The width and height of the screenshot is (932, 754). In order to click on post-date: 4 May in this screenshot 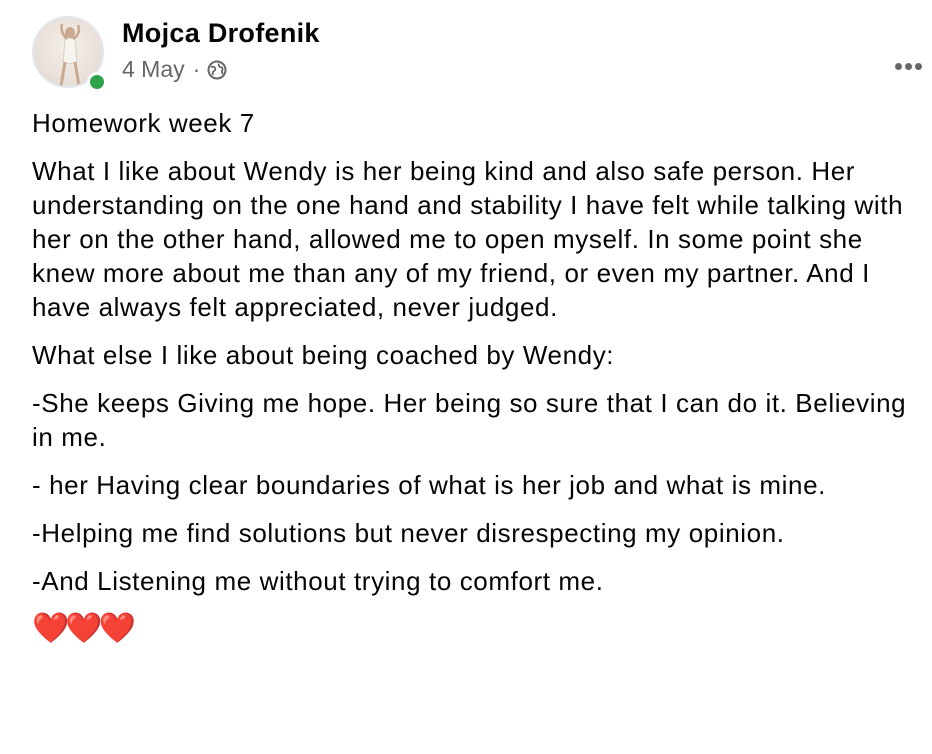, I will do `click(153, 69)`.